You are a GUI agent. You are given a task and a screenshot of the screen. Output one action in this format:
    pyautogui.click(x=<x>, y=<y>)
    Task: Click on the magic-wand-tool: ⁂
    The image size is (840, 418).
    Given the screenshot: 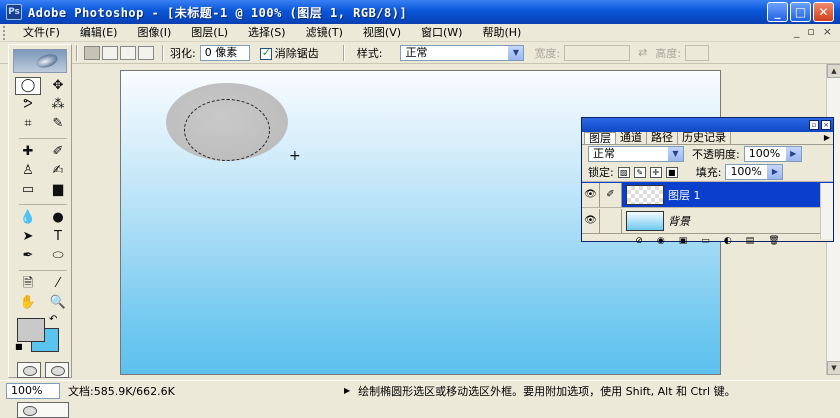 What is the action you would take?
    pyautogui.click(x=58, y=105)
    